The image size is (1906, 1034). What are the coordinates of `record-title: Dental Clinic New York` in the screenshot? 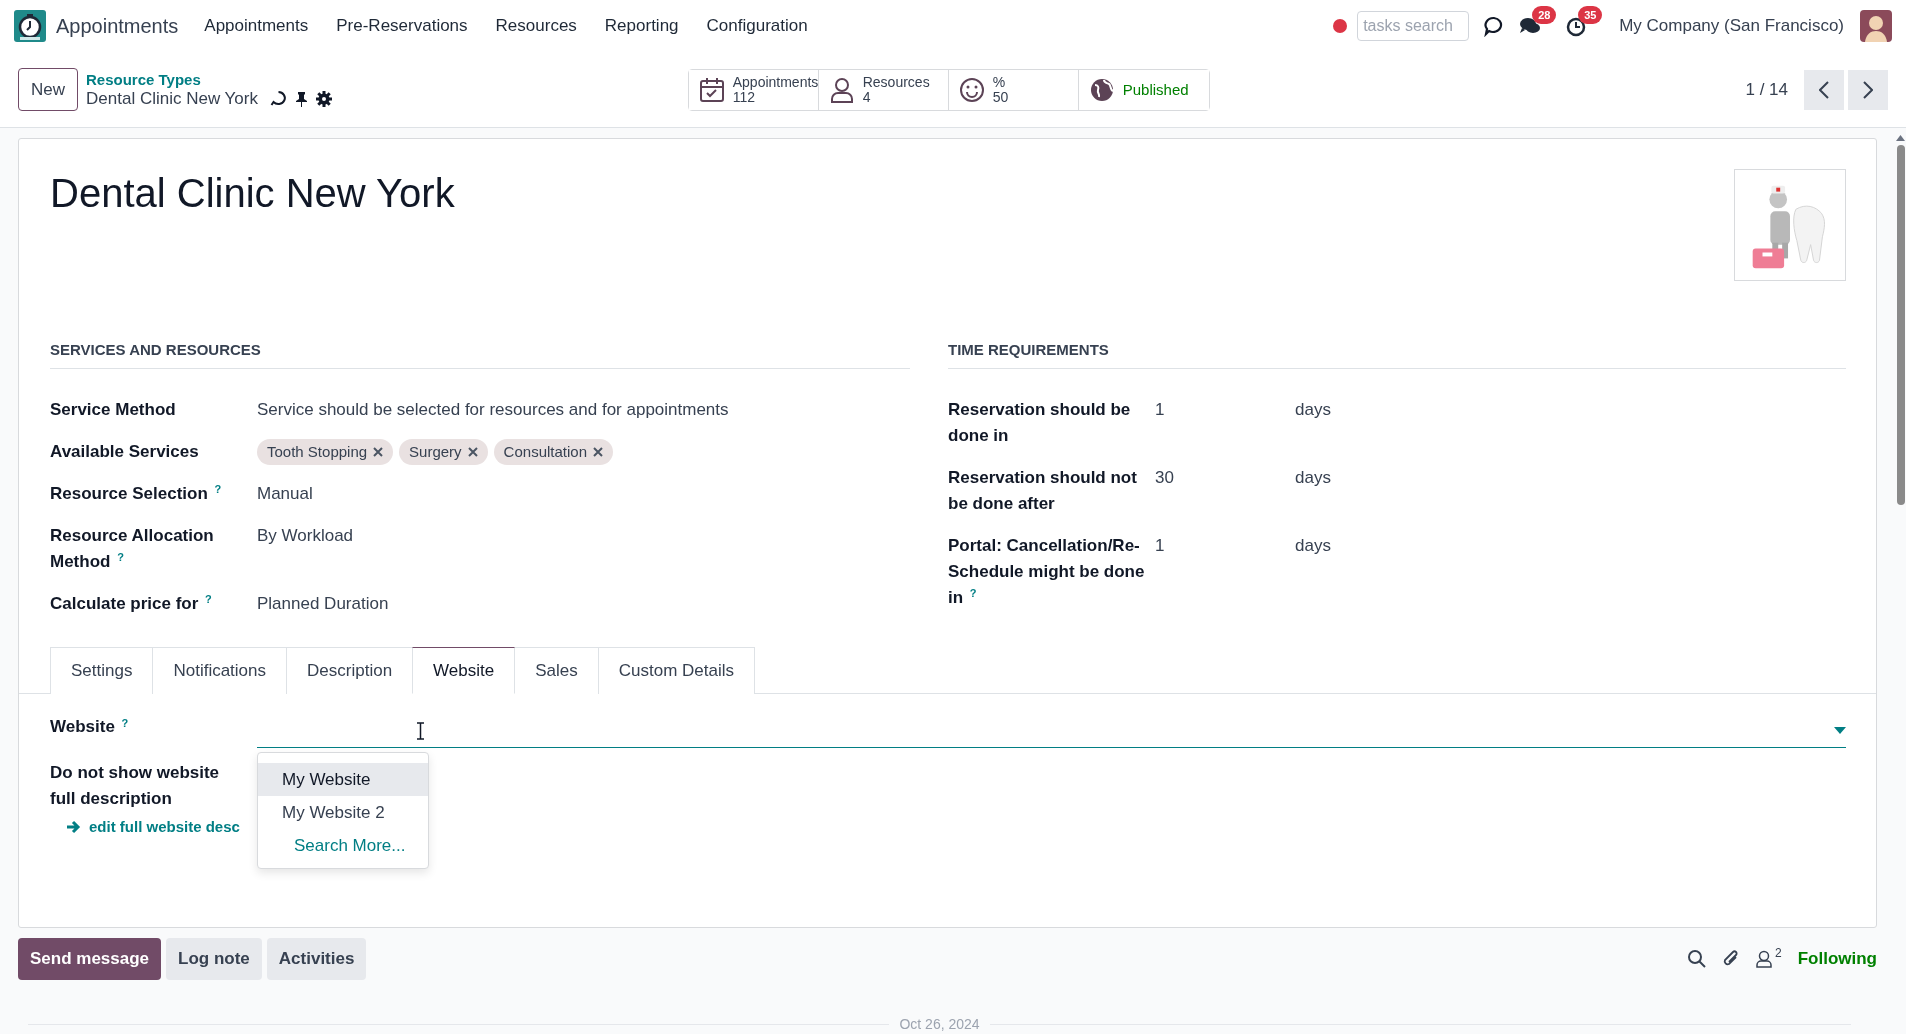 It's located at (252, 193).